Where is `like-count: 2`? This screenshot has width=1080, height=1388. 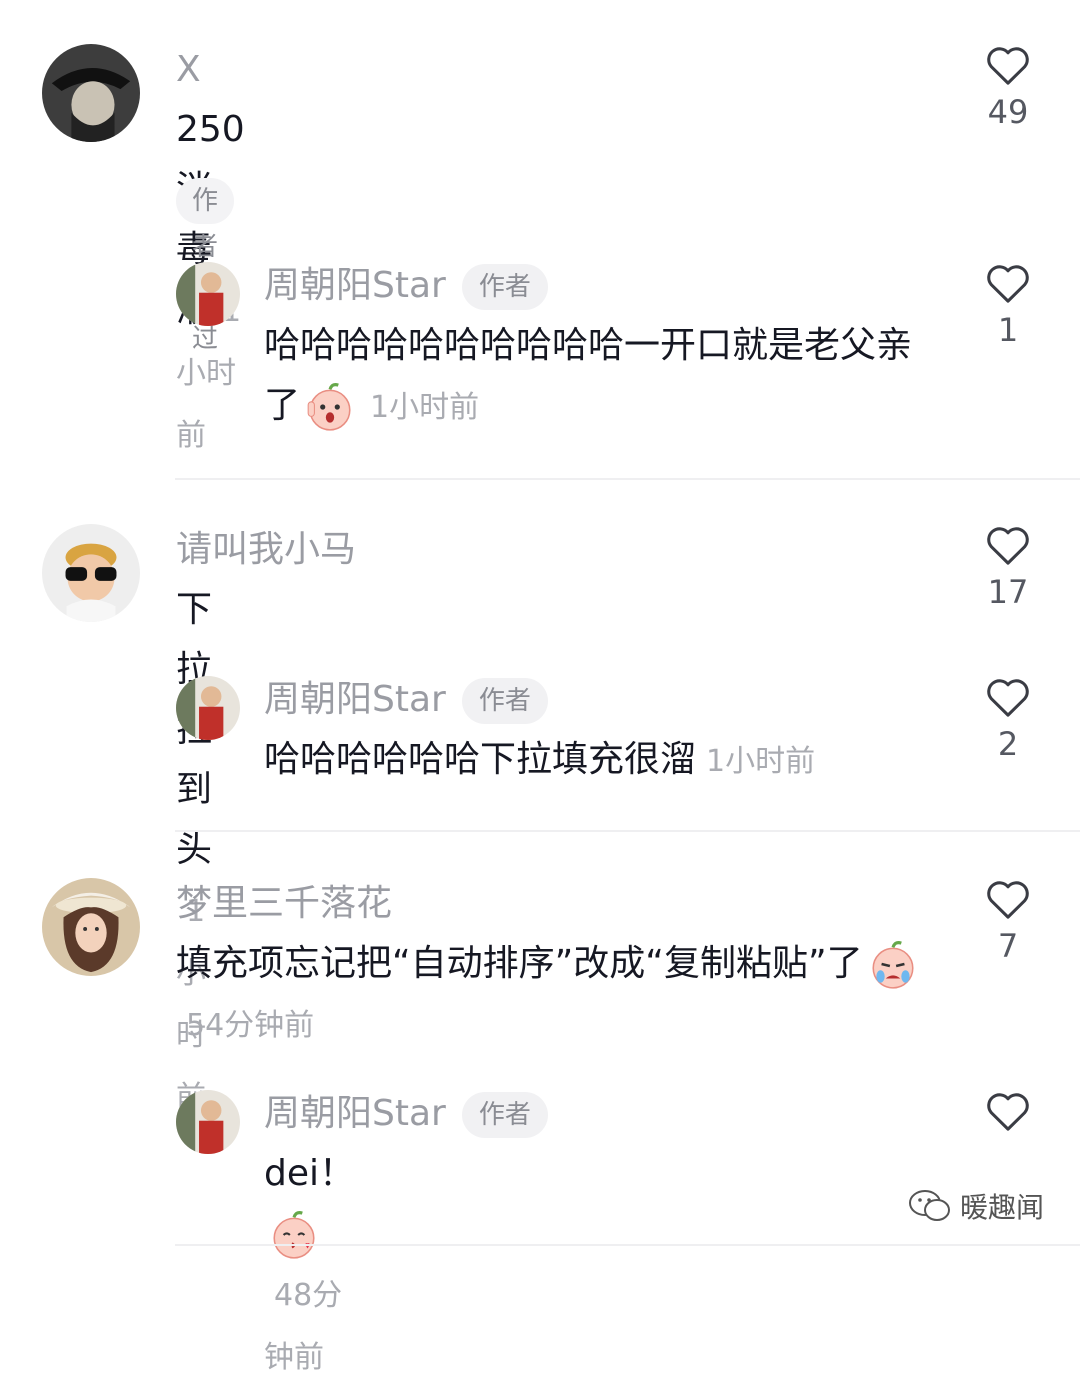
like-count: 2 is located at coordinates (1008, 744).